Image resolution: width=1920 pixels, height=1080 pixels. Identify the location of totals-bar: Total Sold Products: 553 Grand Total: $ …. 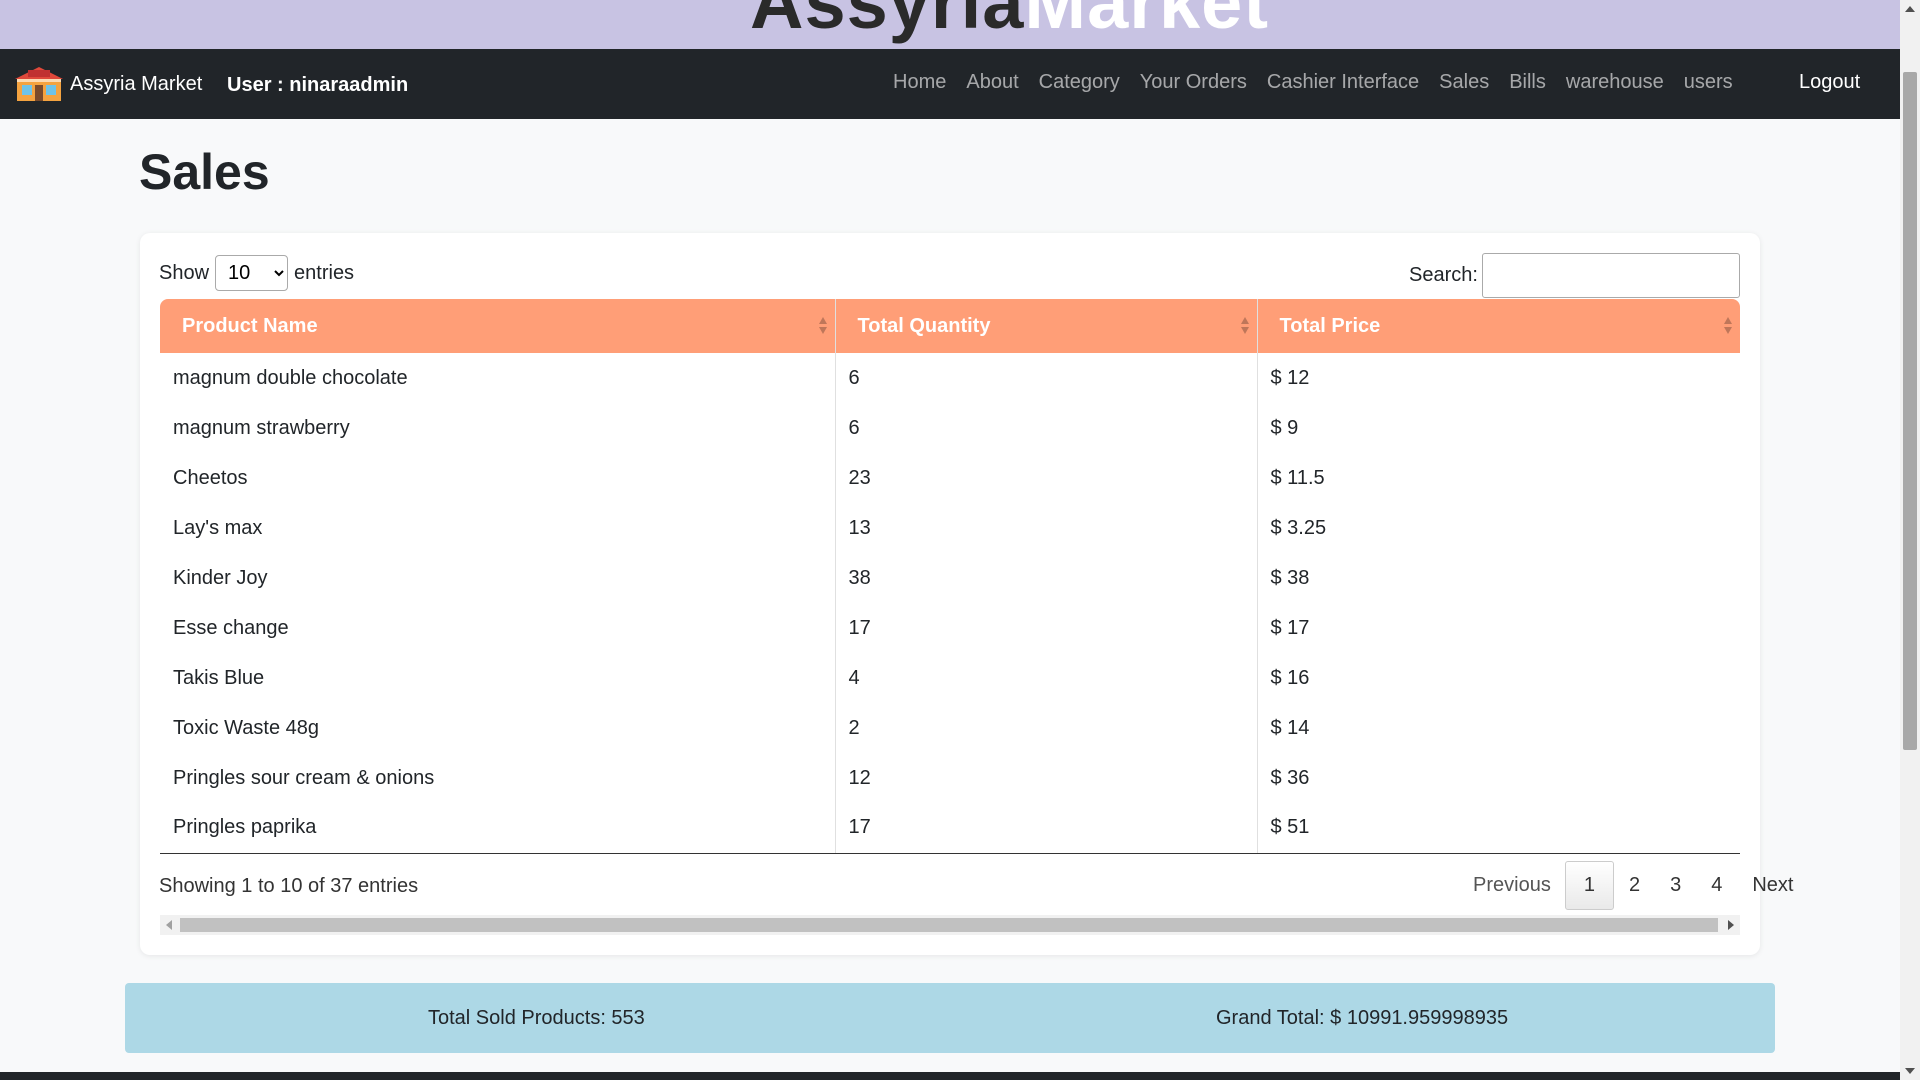
(950, 1018).